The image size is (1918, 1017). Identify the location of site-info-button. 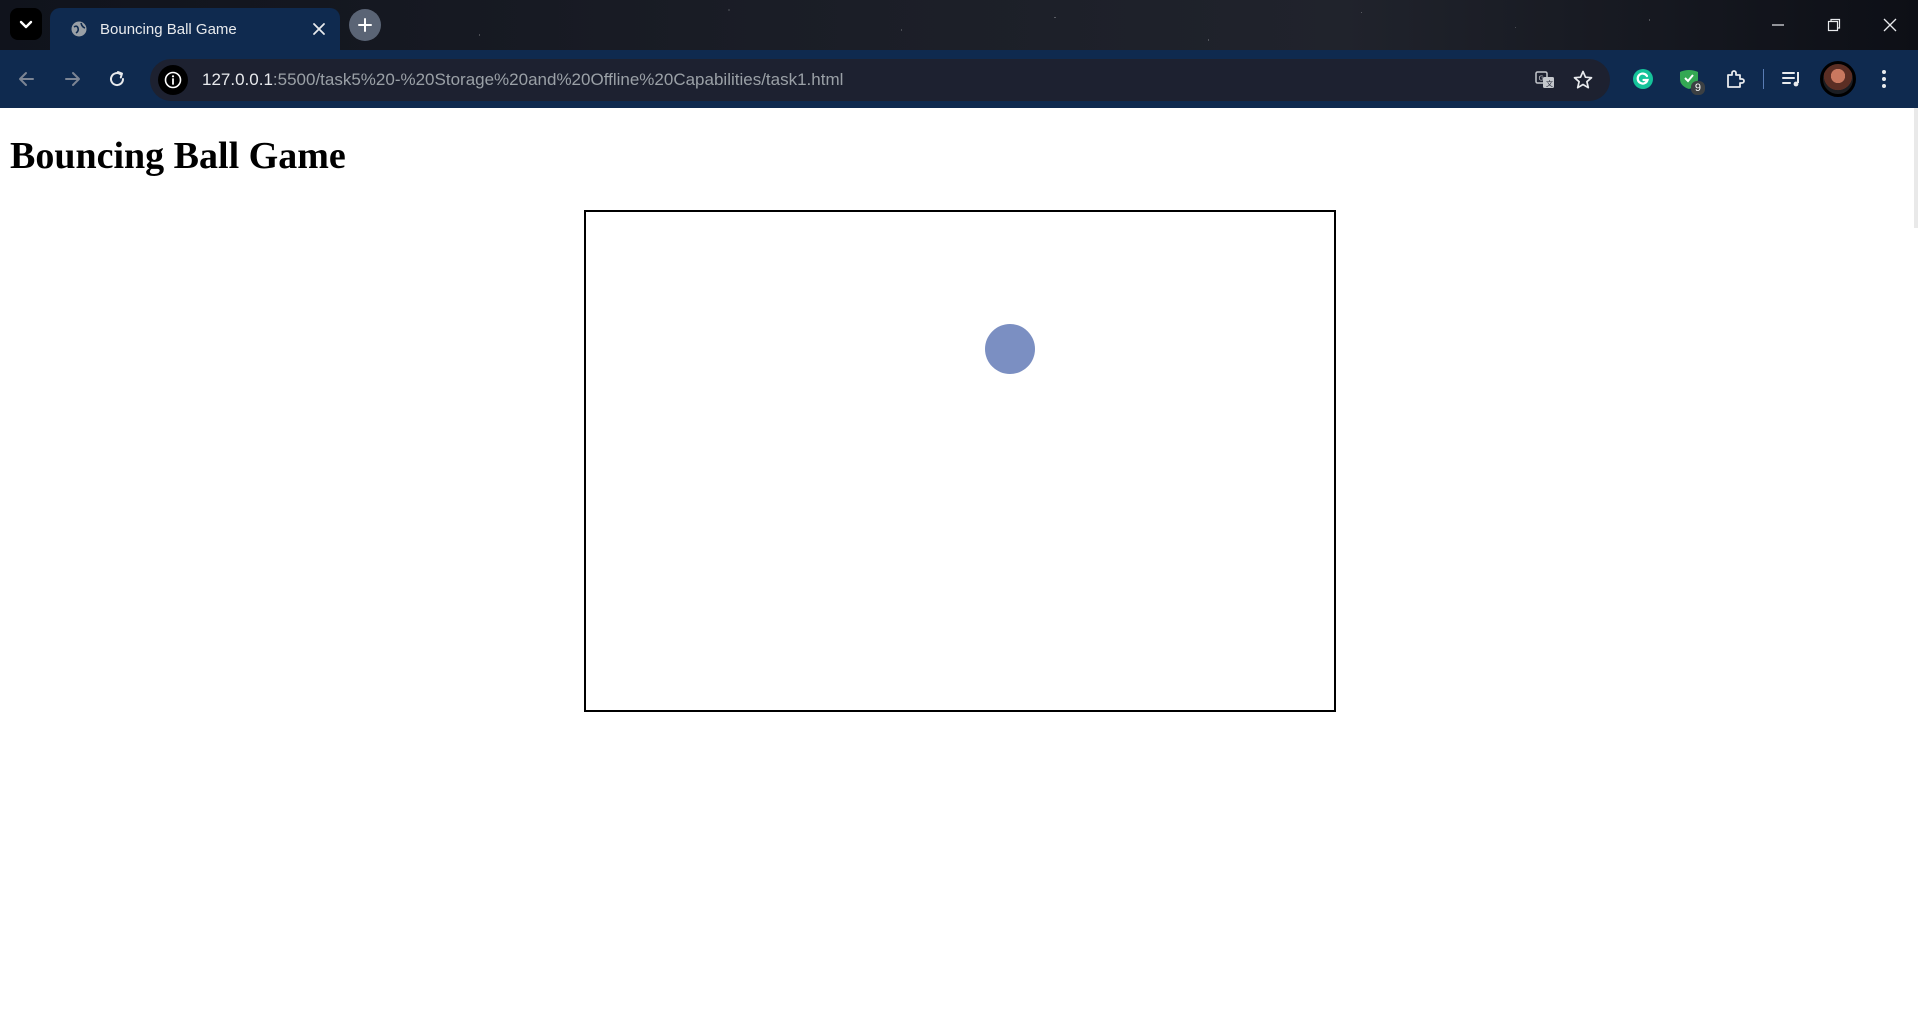
(173, 80).